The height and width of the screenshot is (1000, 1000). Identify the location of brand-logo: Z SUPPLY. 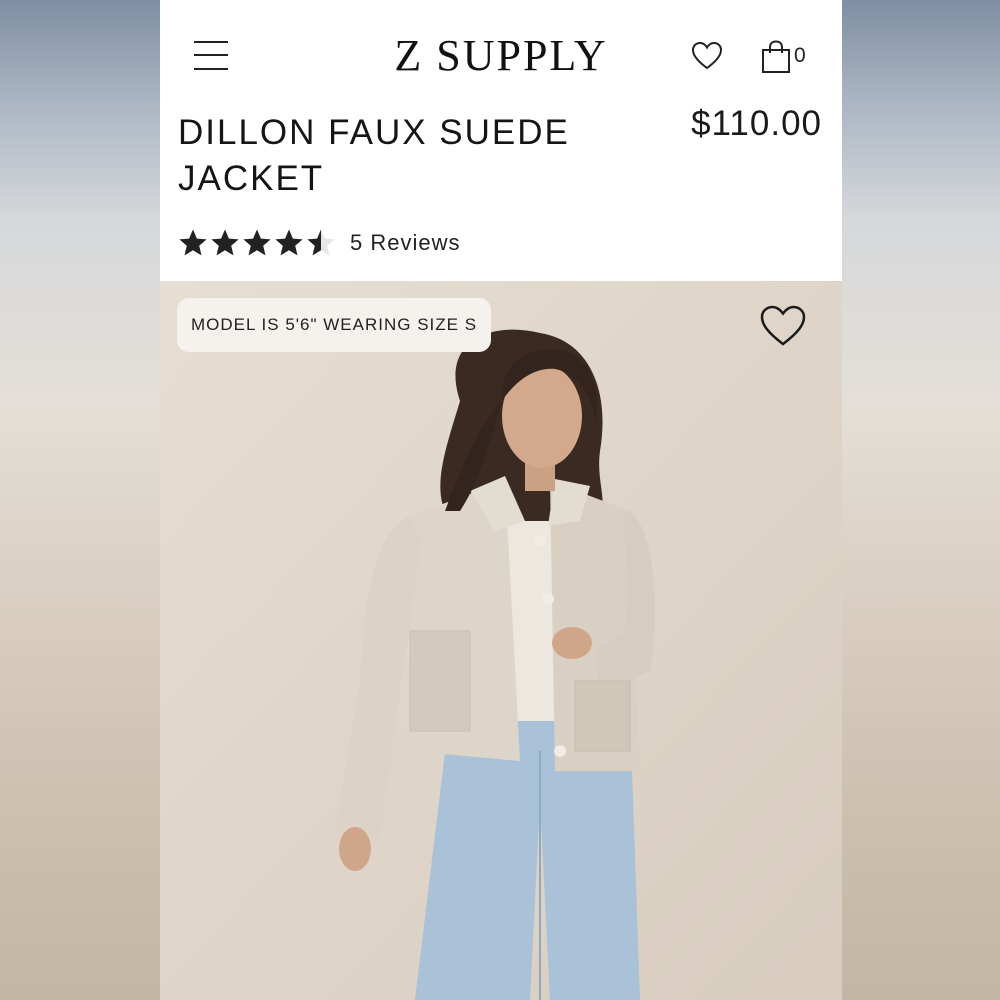
(501, 56).